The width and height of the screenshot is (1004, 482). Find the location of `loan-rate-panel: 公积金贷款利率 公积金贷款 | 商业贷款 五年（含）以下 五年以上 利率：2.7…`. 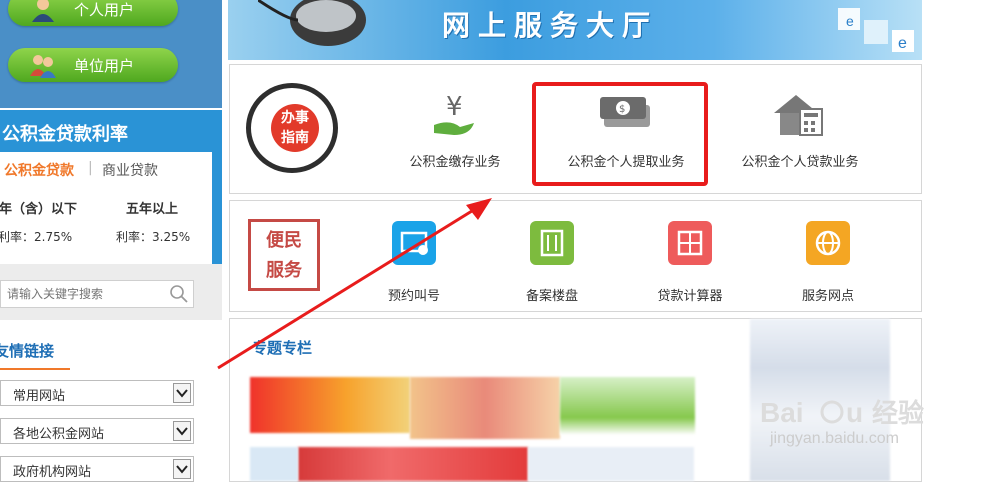

loan-rate-panel: 公积金贷款利率 公积金贷款 | 商业贷款 五年（含）以下 五年以上 利率：2.7… is located at coordinates (111, 187).